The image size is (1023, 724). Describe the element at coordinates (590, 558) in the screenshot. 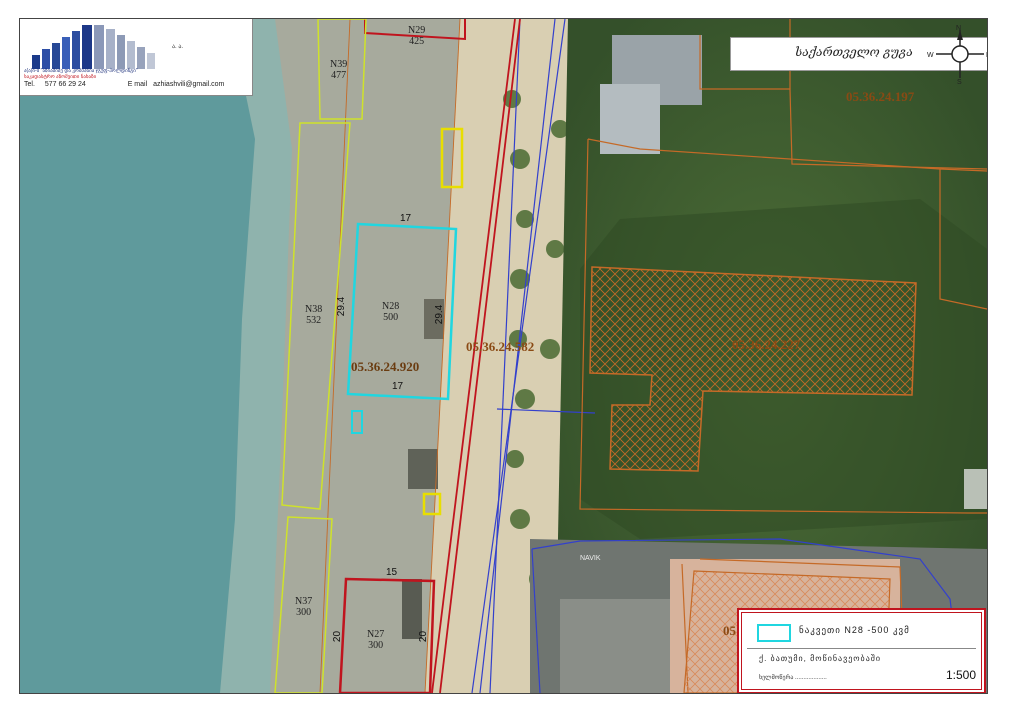

I see `street-label: NAVIK` at that location.